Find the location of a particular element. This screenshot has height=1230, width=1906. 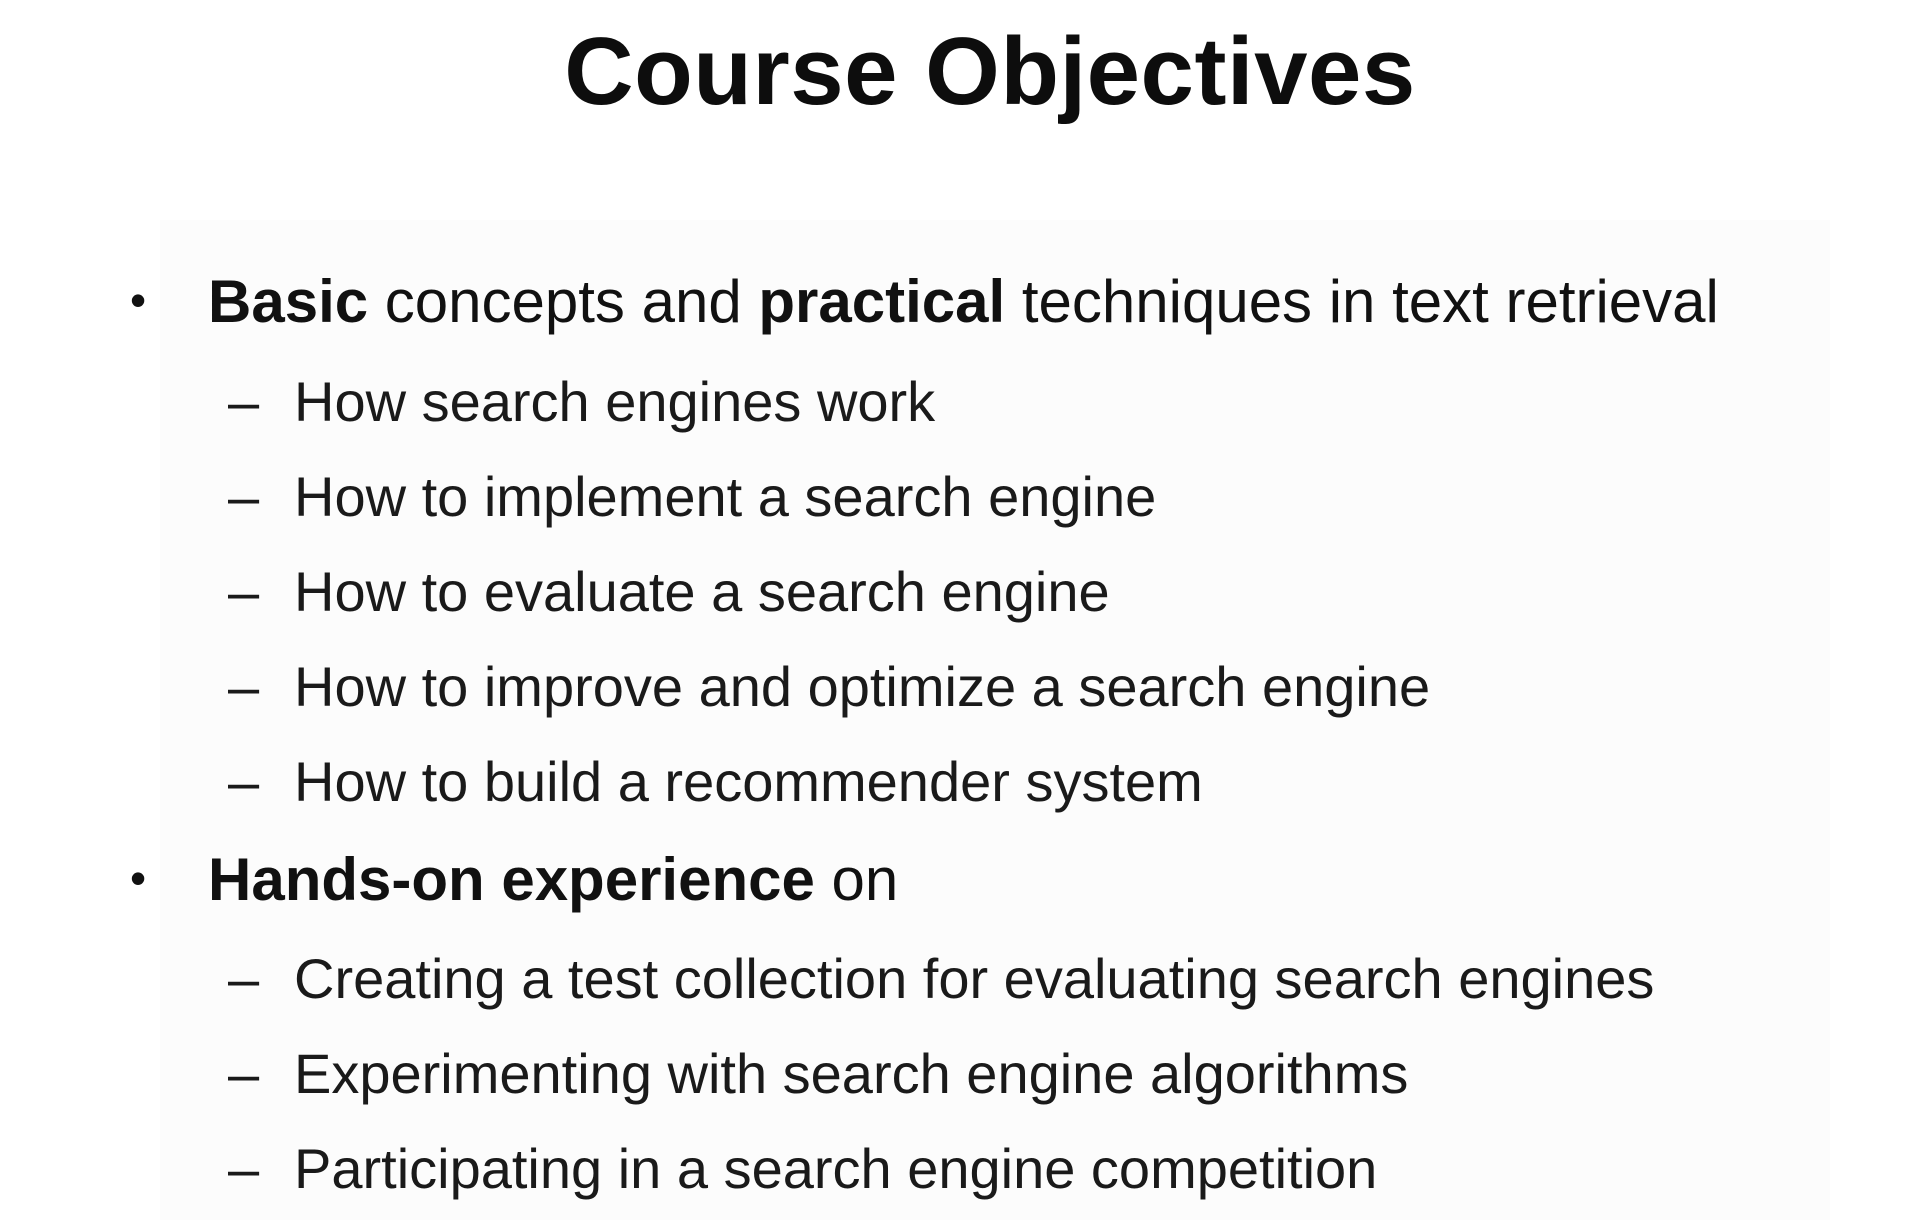

subitem-text: How to build a recommender system is located at coordinates (748, 781).